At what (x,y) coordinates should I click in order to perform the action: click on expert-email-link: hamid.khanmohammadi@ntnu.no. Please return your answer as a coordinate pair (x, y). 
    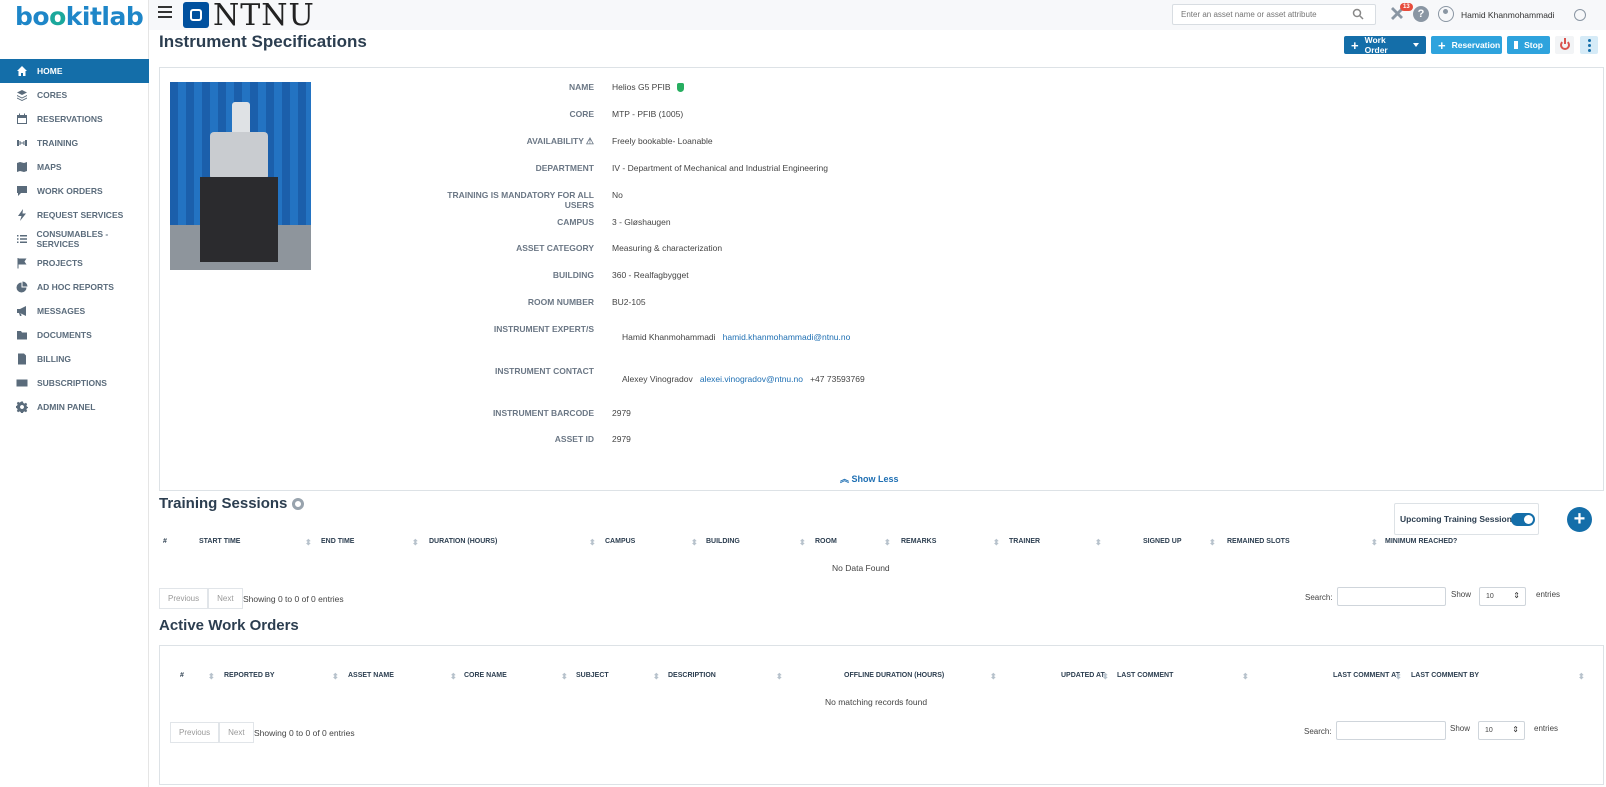
    Looking at the image, I should click on (787, 337).